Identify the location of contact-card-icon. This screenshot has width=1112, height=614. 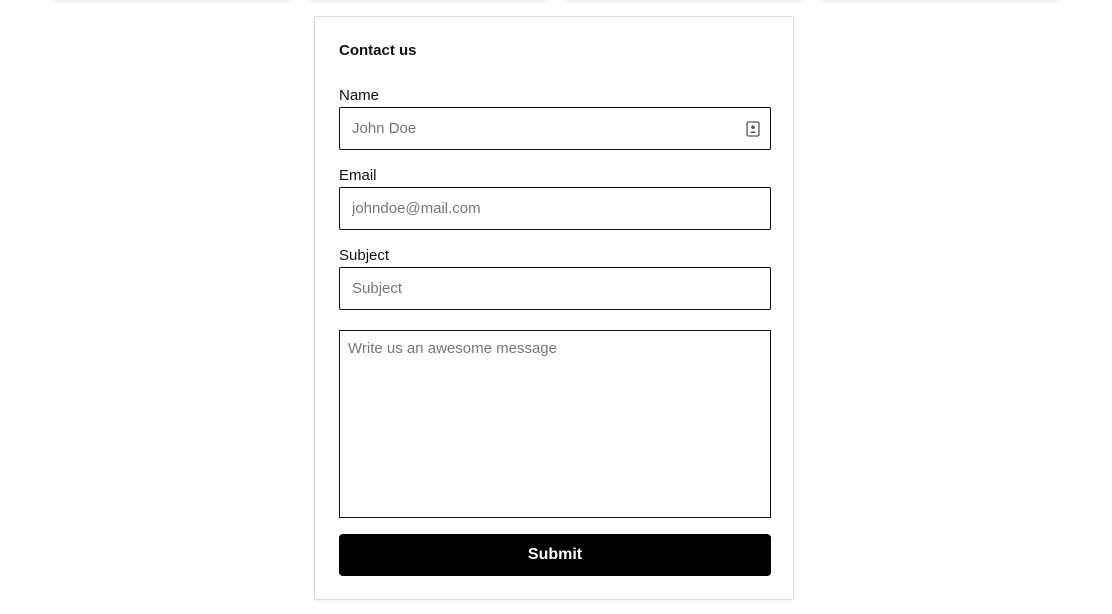
(753, 129).